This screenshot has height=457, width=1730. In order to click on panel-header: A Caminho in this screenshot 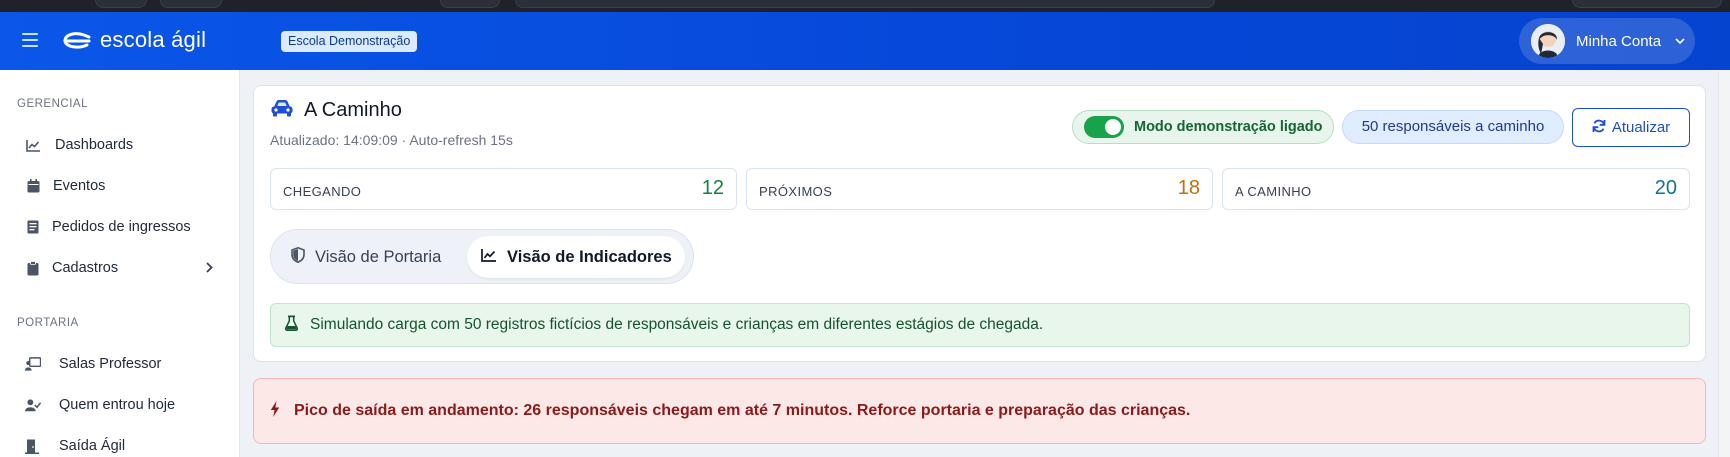, I will do `click(336, 110)`.